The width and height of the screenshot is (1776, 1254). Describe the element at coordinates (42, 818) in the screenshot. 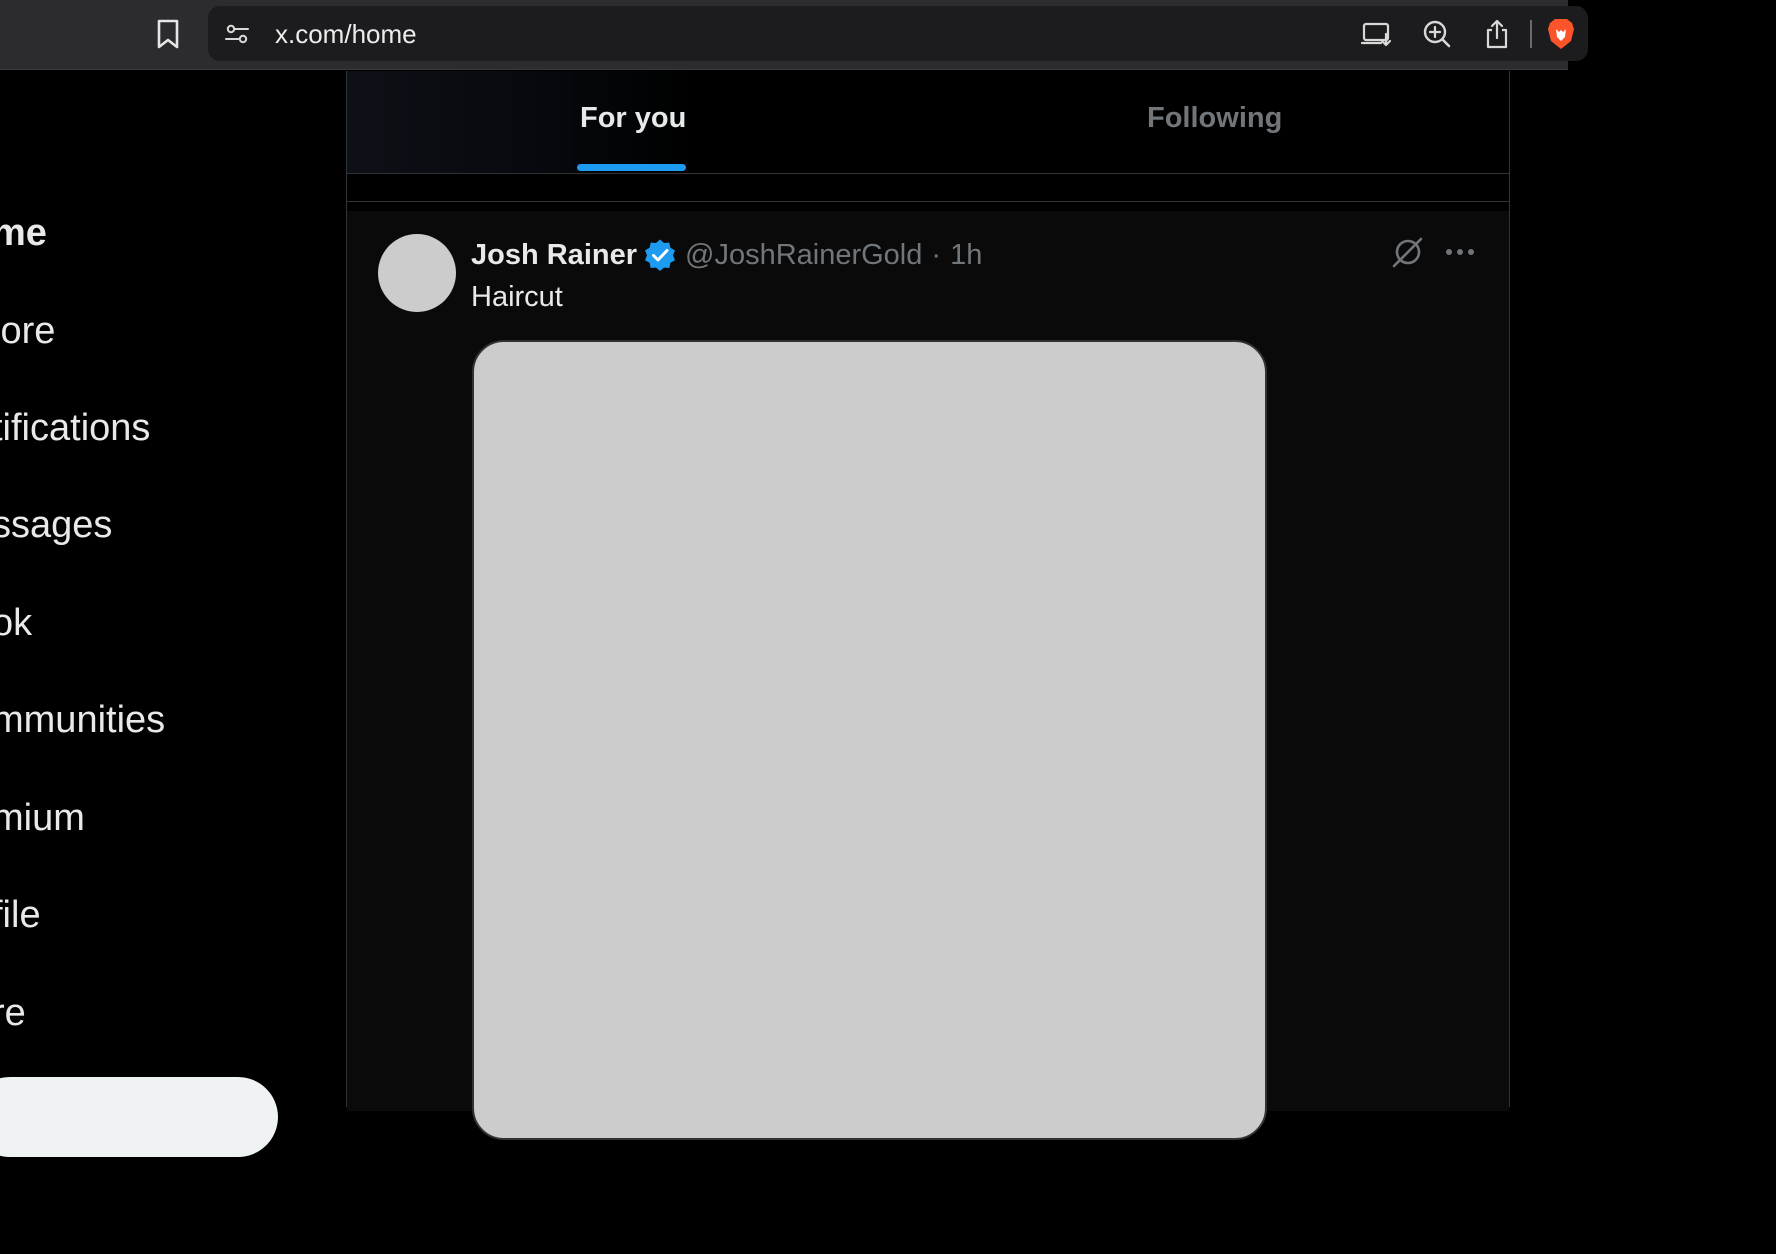

I see `nav-item-premium: mium` at that location.